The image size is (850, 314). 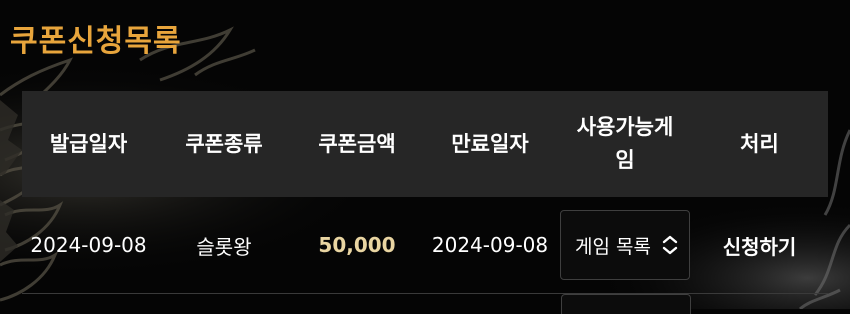 I want to click on cell-issue-date: 2024-09-08, so click(x=88, y=245).